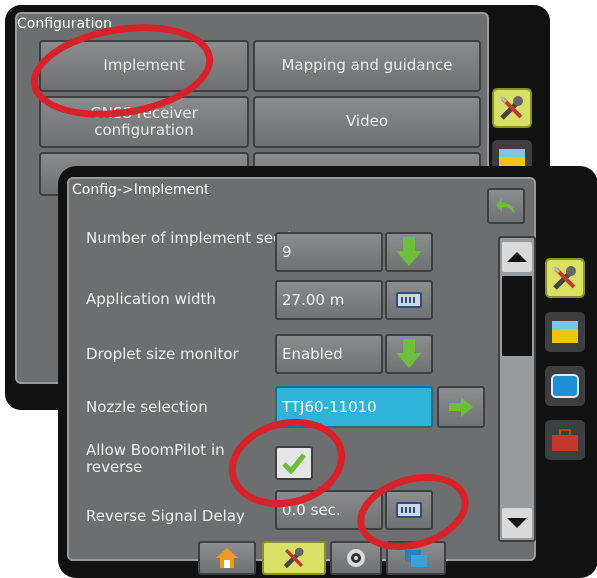 The width and height of the screenshot is (597, 578). I want to click on nozzle-selection-label: Nozzle selection, so click(147, 407).